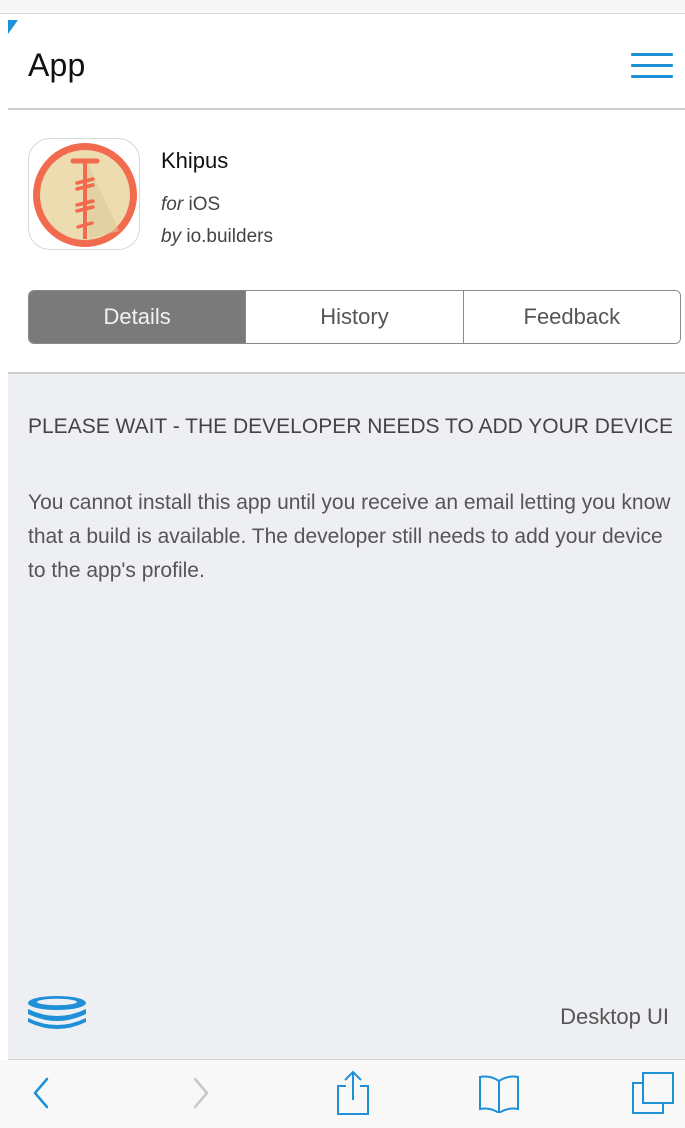  I want to click on app-platform: for iOS, so click(190, 205).